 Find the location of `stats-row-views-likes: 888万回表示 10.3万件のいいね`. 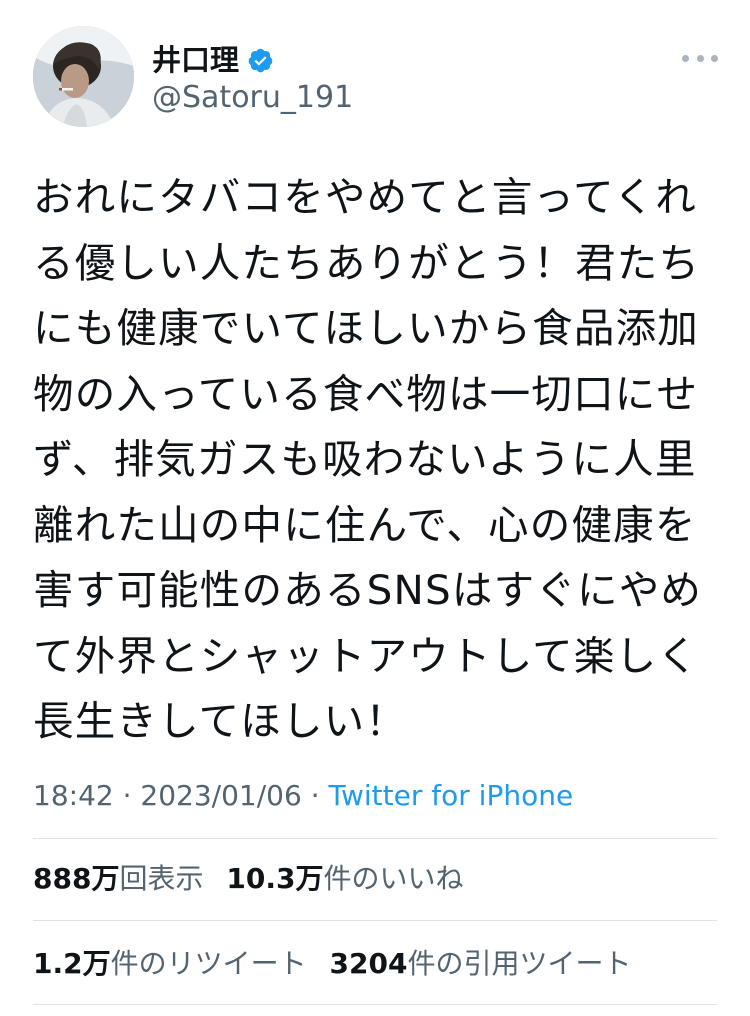

stats-row-views-likes: 888万回表示 10.3万件のいいね is located at coordinates (255, 879).